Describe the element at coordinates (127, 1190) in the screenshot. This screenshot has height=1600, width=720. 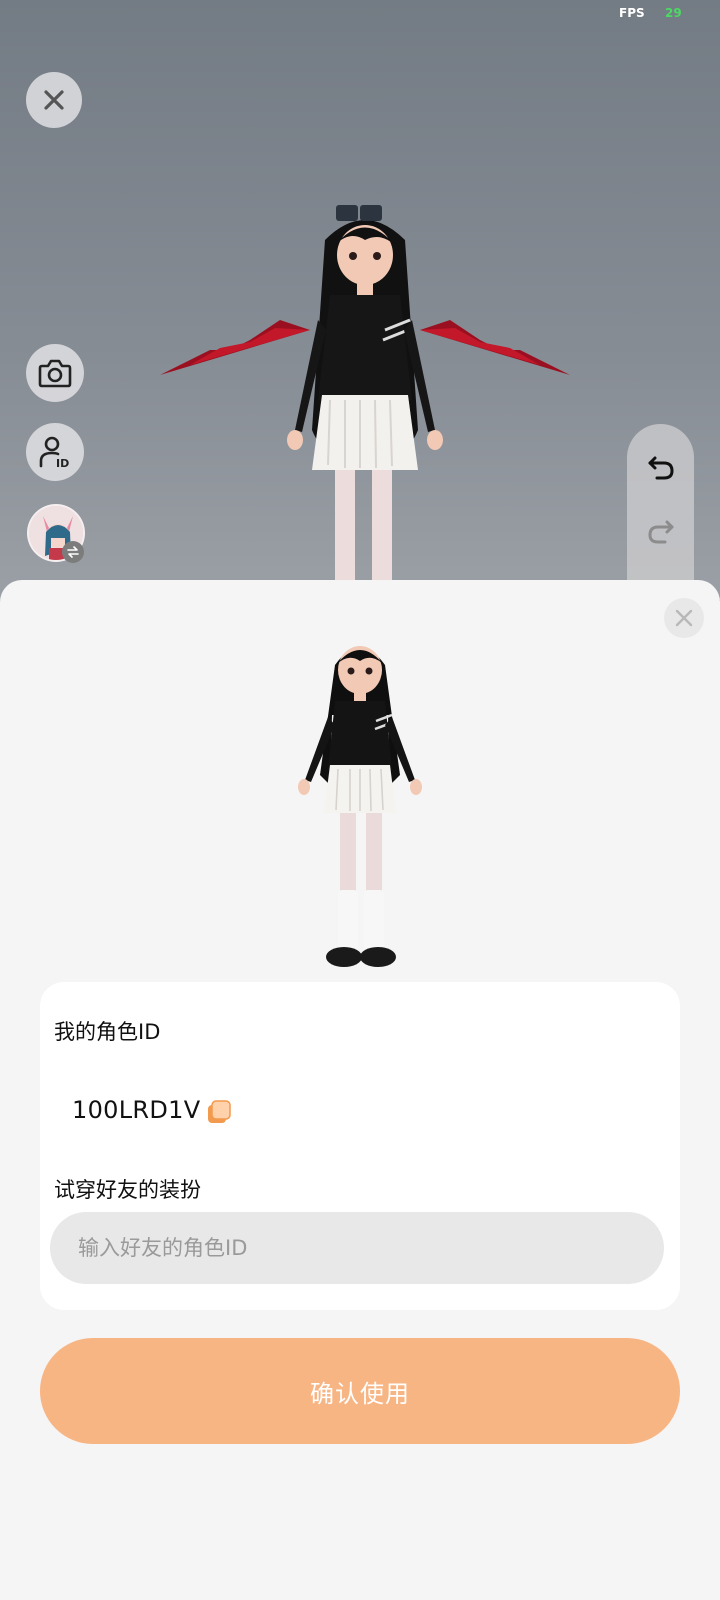
I see `try-friend-outfit-label: 试穿好友的装扮` at that location.